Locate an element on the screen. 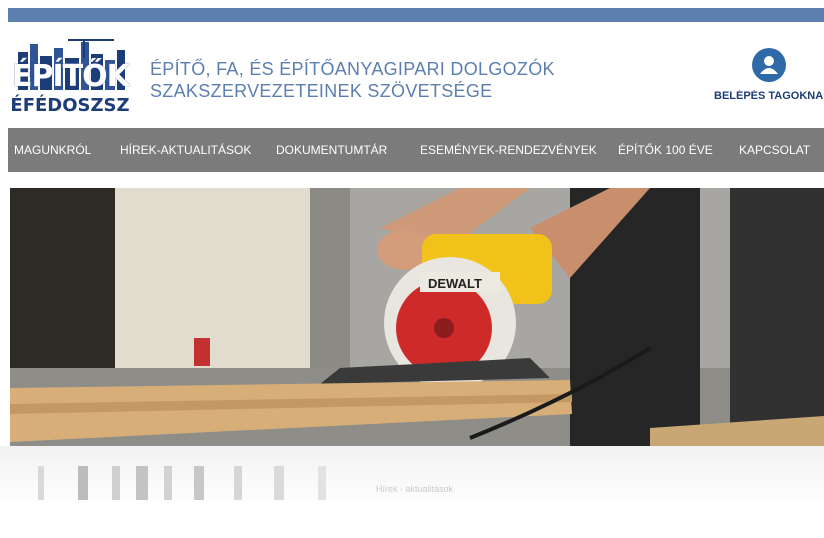 Image resolution: width=824 pixels, height=538 pixels. member-login-link: BELÉPÉS TAGOKNAK is located at coordinates (762, 76).